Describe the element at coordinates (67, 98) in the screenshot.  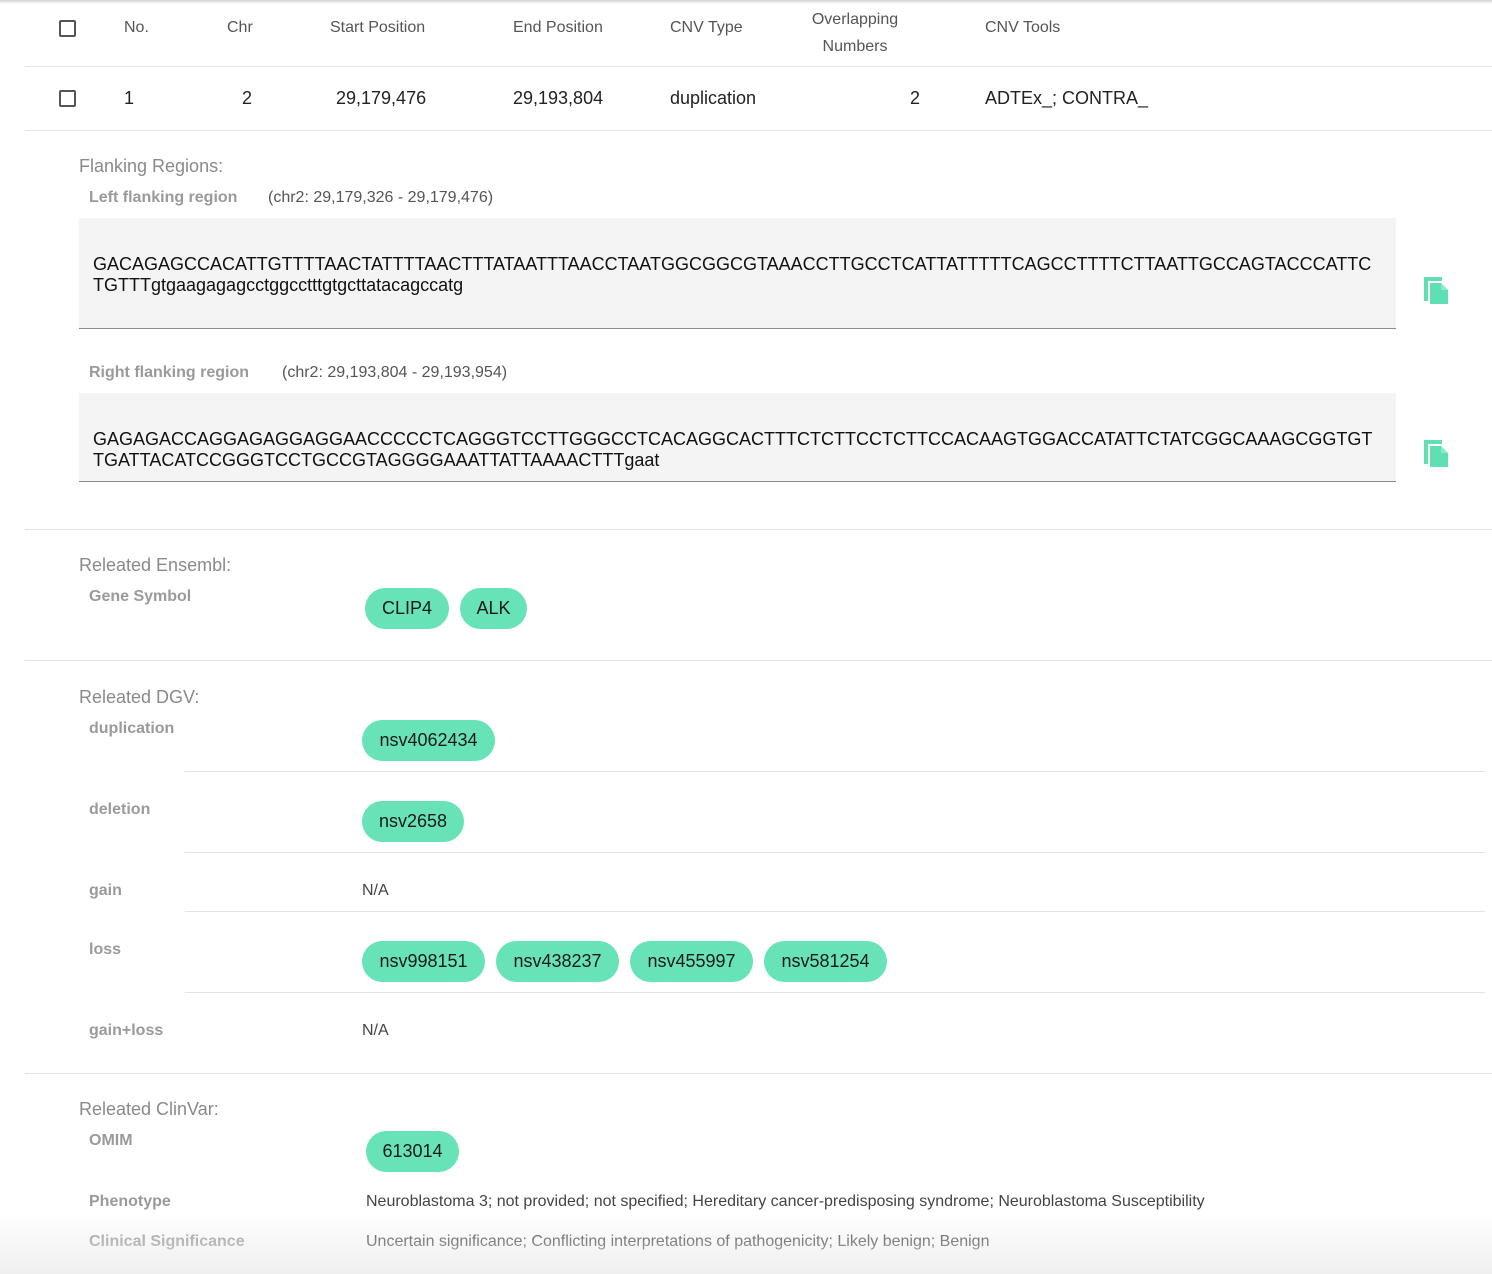
I see `row-checkbox` at that location.